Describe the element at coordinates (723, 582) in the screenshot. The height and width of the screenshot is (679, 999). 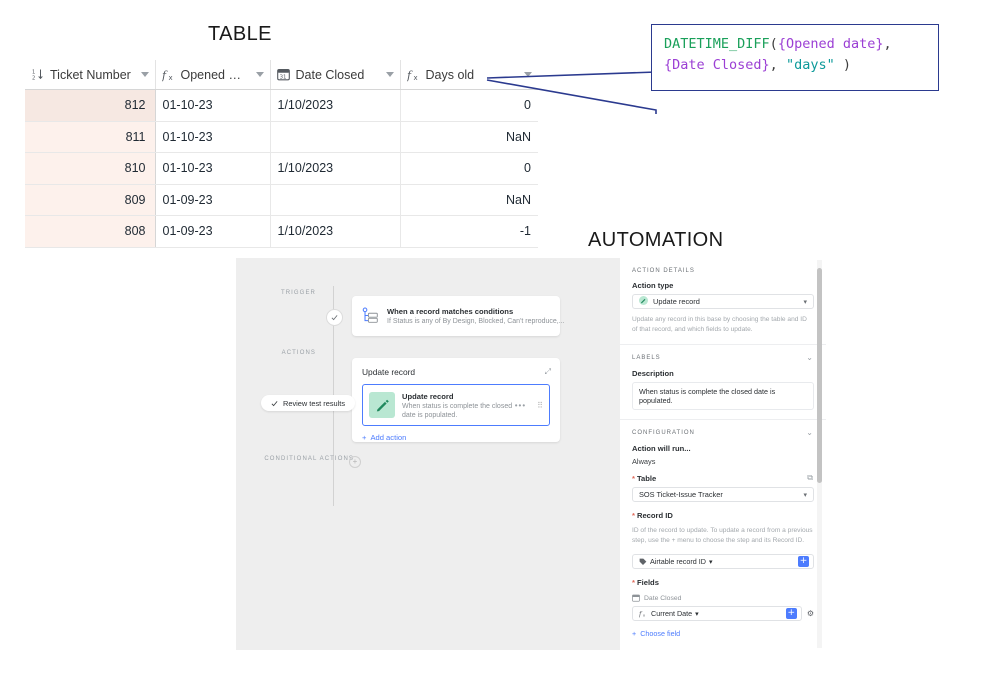
I see `fields-label: Fields` at that location.